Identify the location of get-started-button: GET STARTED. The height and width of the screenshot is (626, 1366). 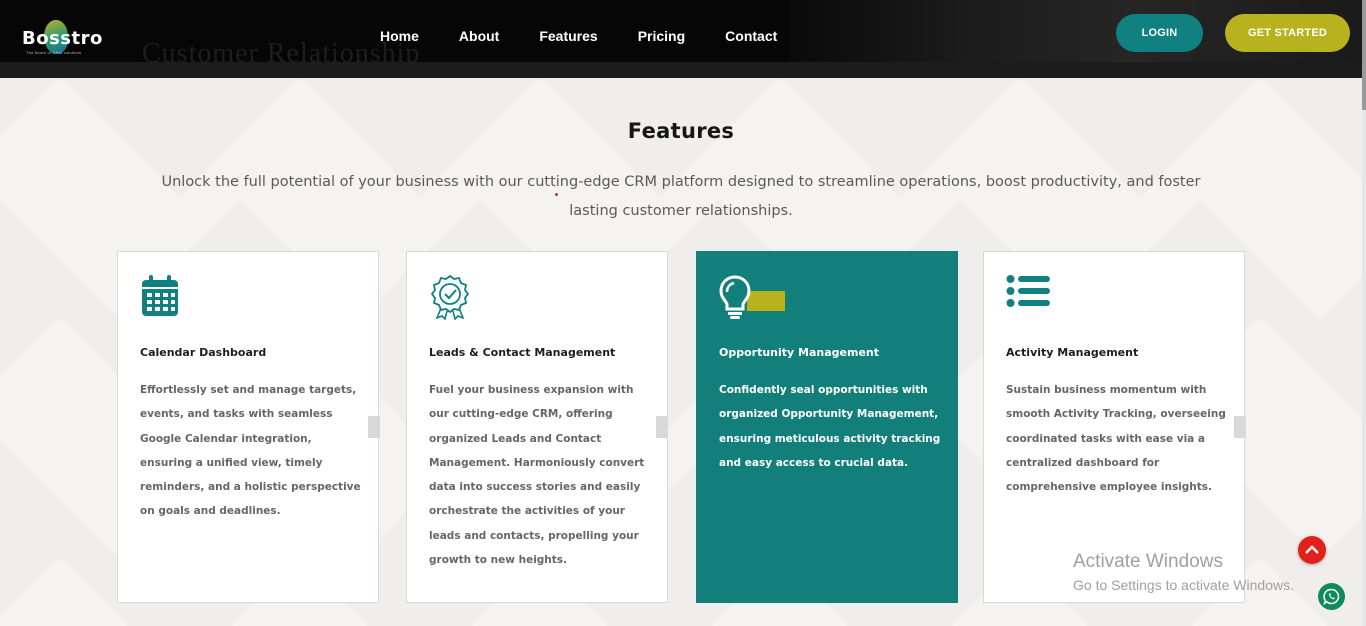
(1287, 33).